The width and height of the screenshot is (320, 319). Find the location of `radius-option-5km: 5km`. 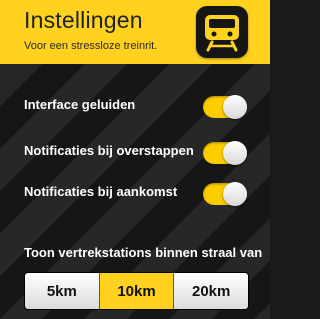

radius-option-5km: 5km is located at coordinates (62, 291).